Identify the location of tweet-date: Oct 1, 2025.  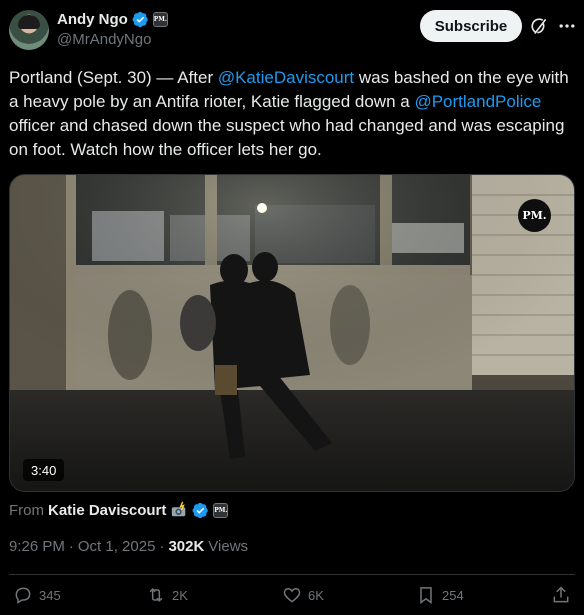
(117, 546).